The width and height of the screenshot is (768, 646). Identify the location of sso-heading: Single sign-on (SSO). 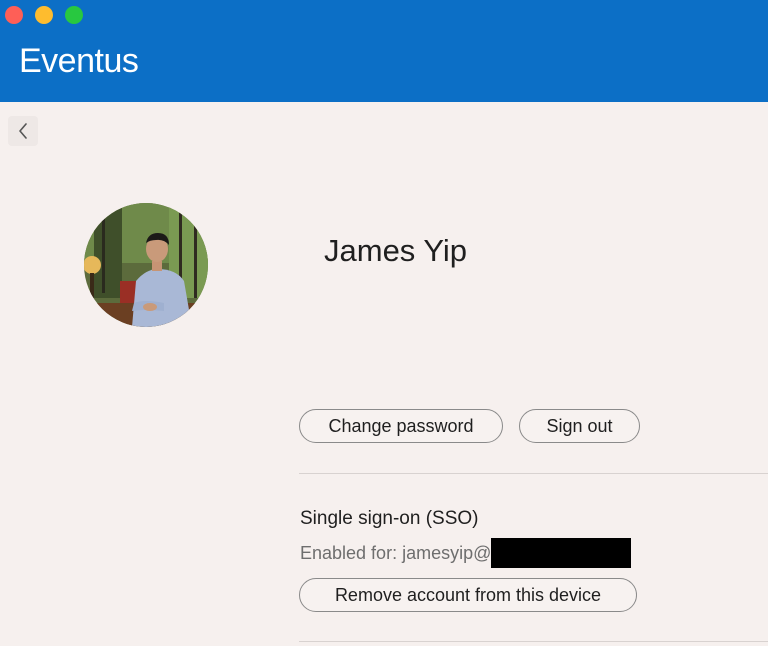
(389, 518).